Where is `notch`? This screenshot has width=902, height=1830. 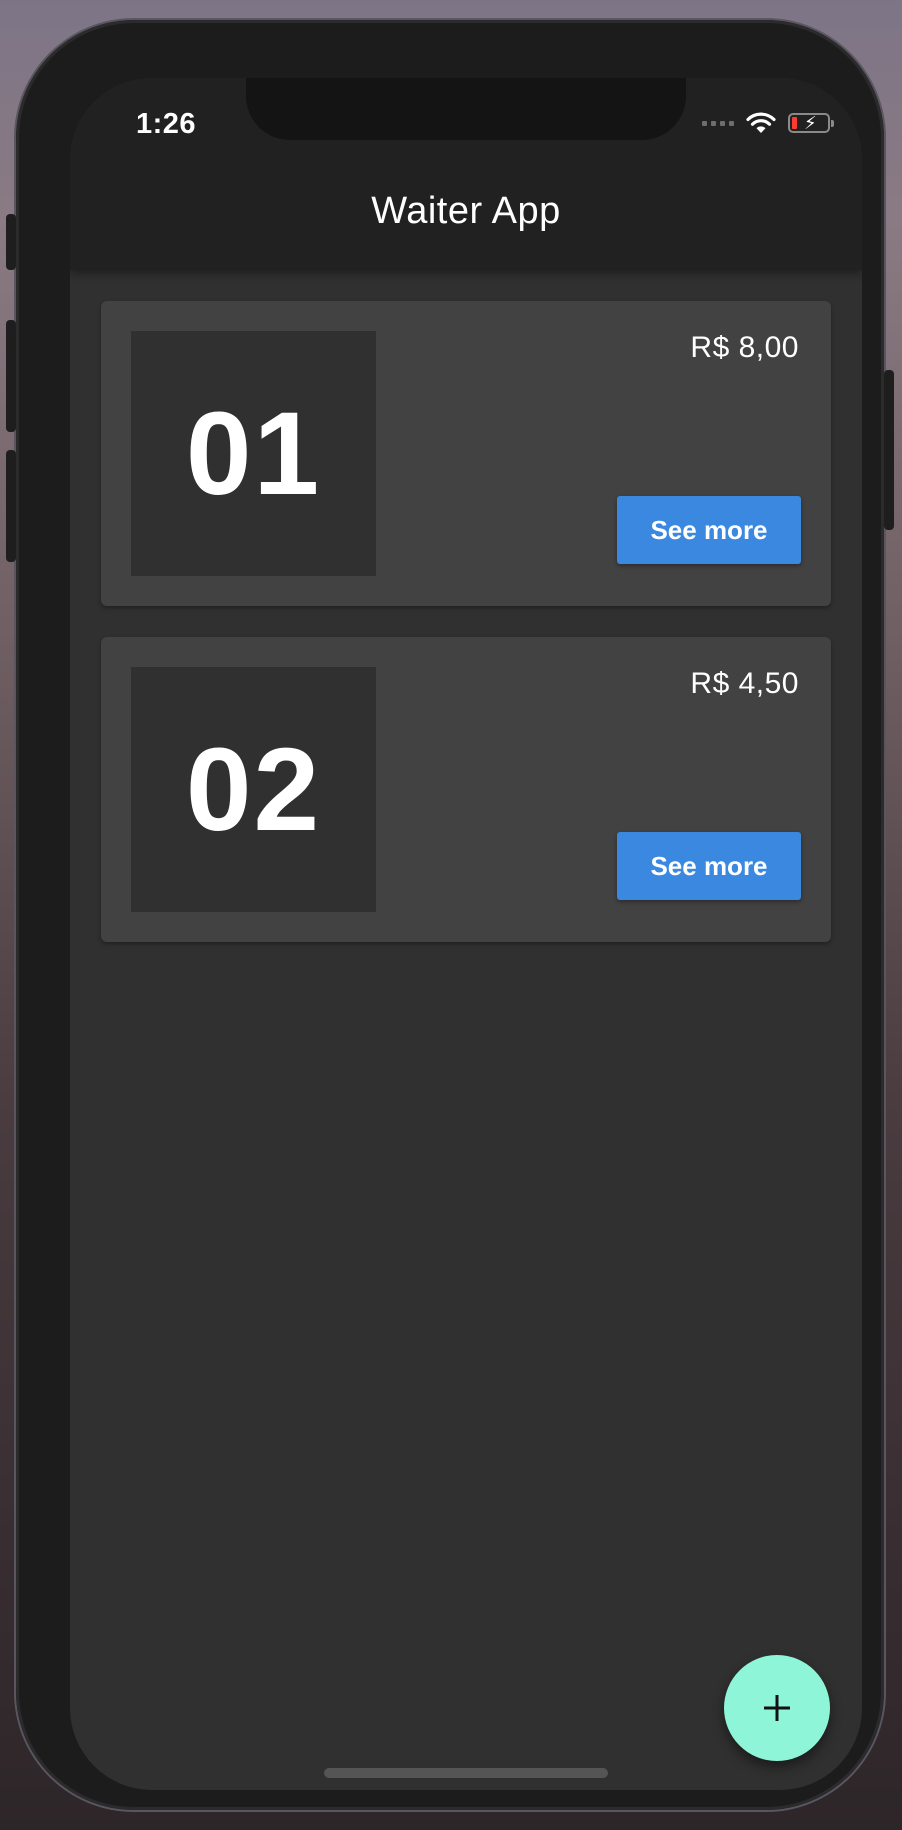
notch is located at coordinates (466, 109).